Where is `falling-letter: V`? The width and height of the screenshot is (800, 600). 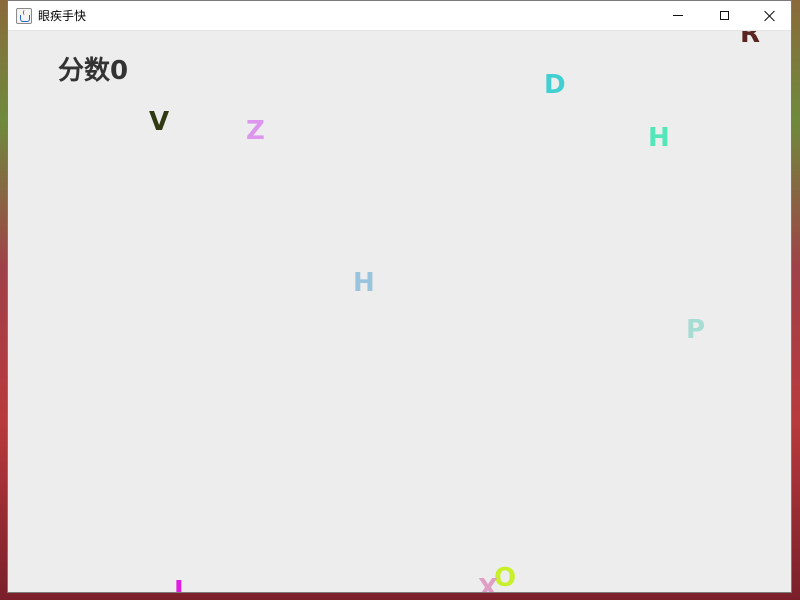 falling-letter: V is located at coordinates (159, 122).